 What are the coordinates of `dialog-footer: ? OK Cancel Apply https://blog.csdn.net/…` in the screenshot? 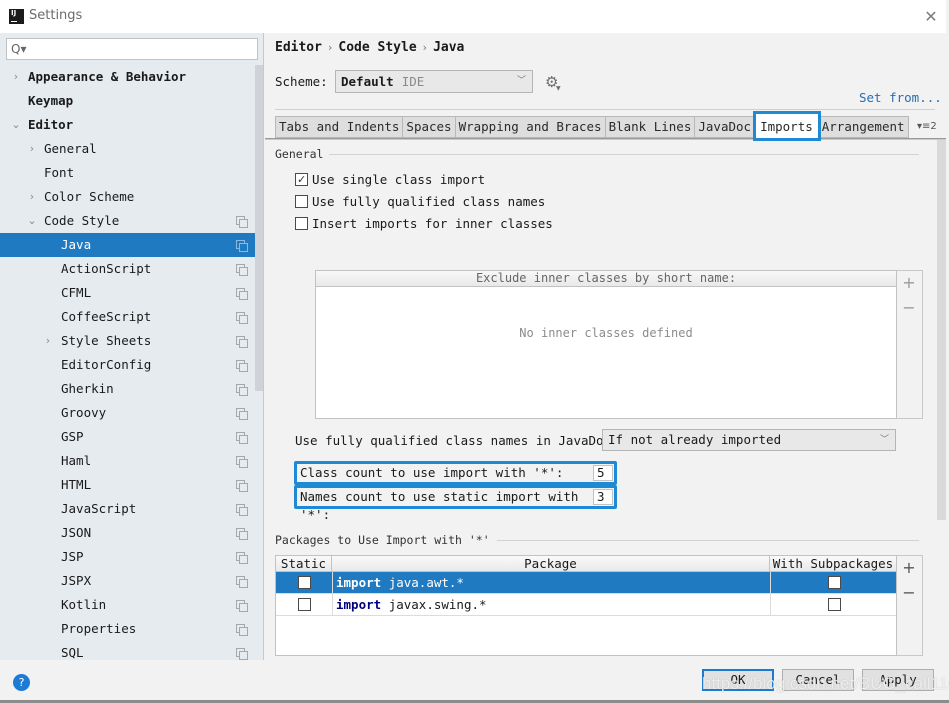 It's located at (474, 680).